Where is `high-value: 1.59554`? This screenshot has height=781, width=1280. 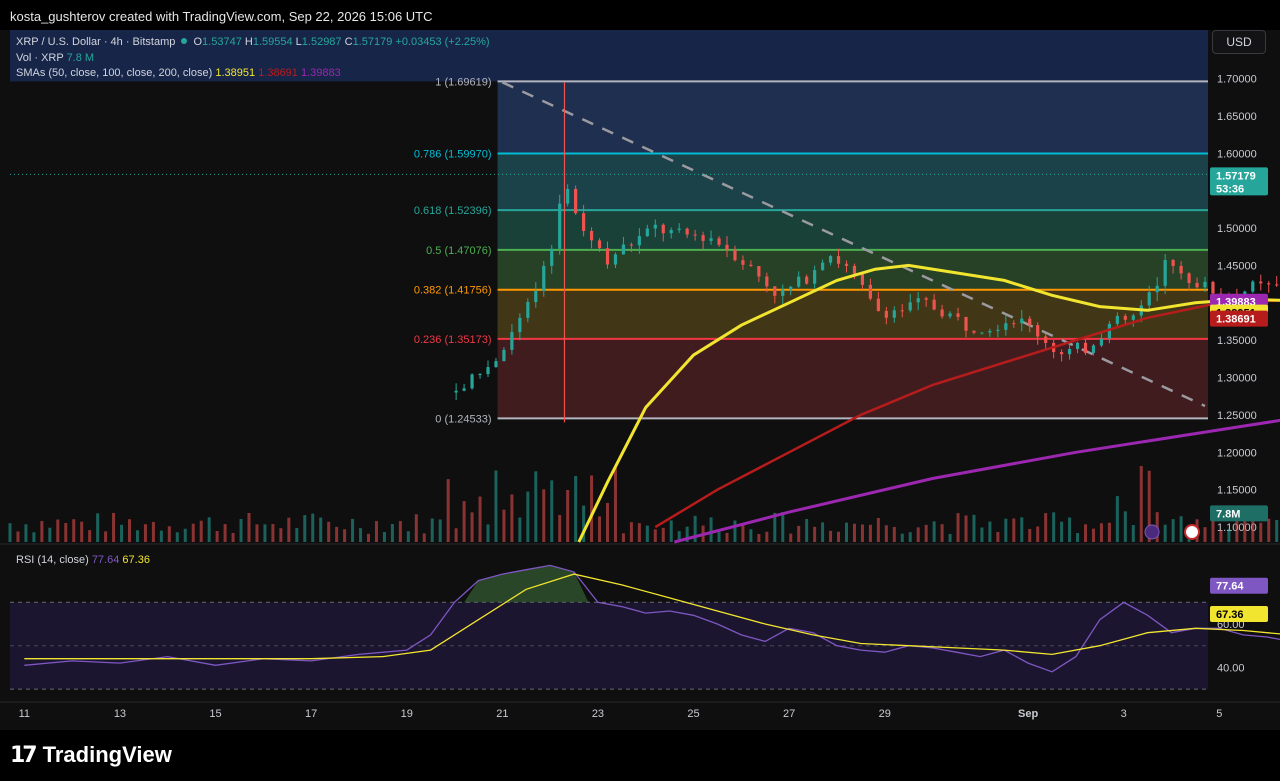
high-value: 1.59554 is located at coordinates (272, 42).